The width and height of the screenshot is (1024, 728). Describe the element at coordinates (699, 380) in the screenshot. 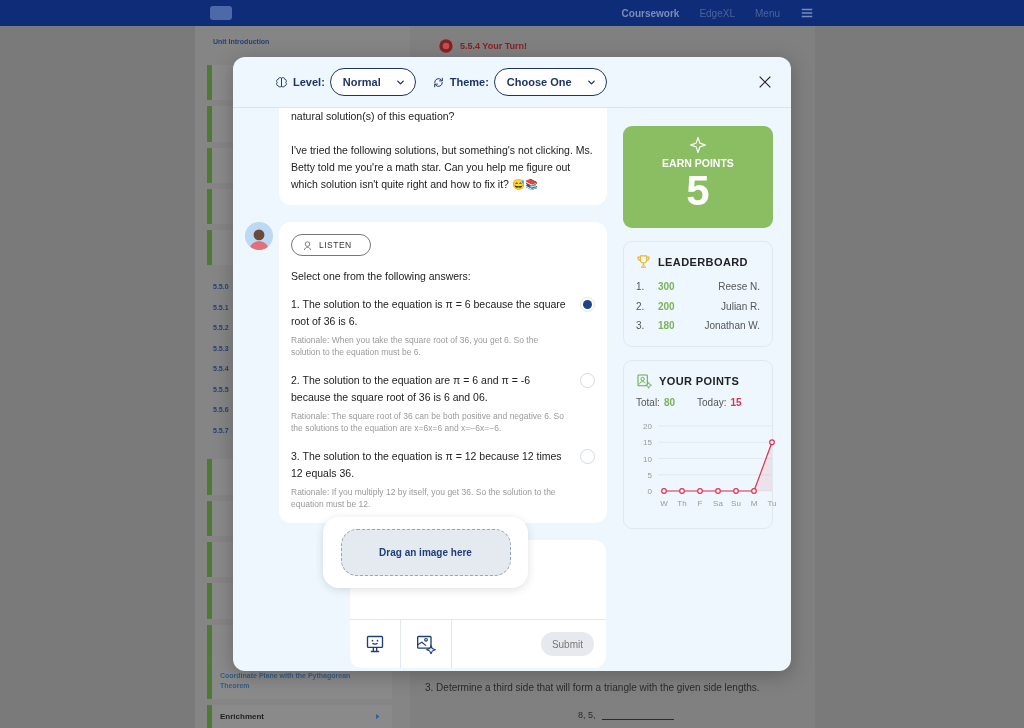

I see `your-points-title: YOUR POINTS` at that location.